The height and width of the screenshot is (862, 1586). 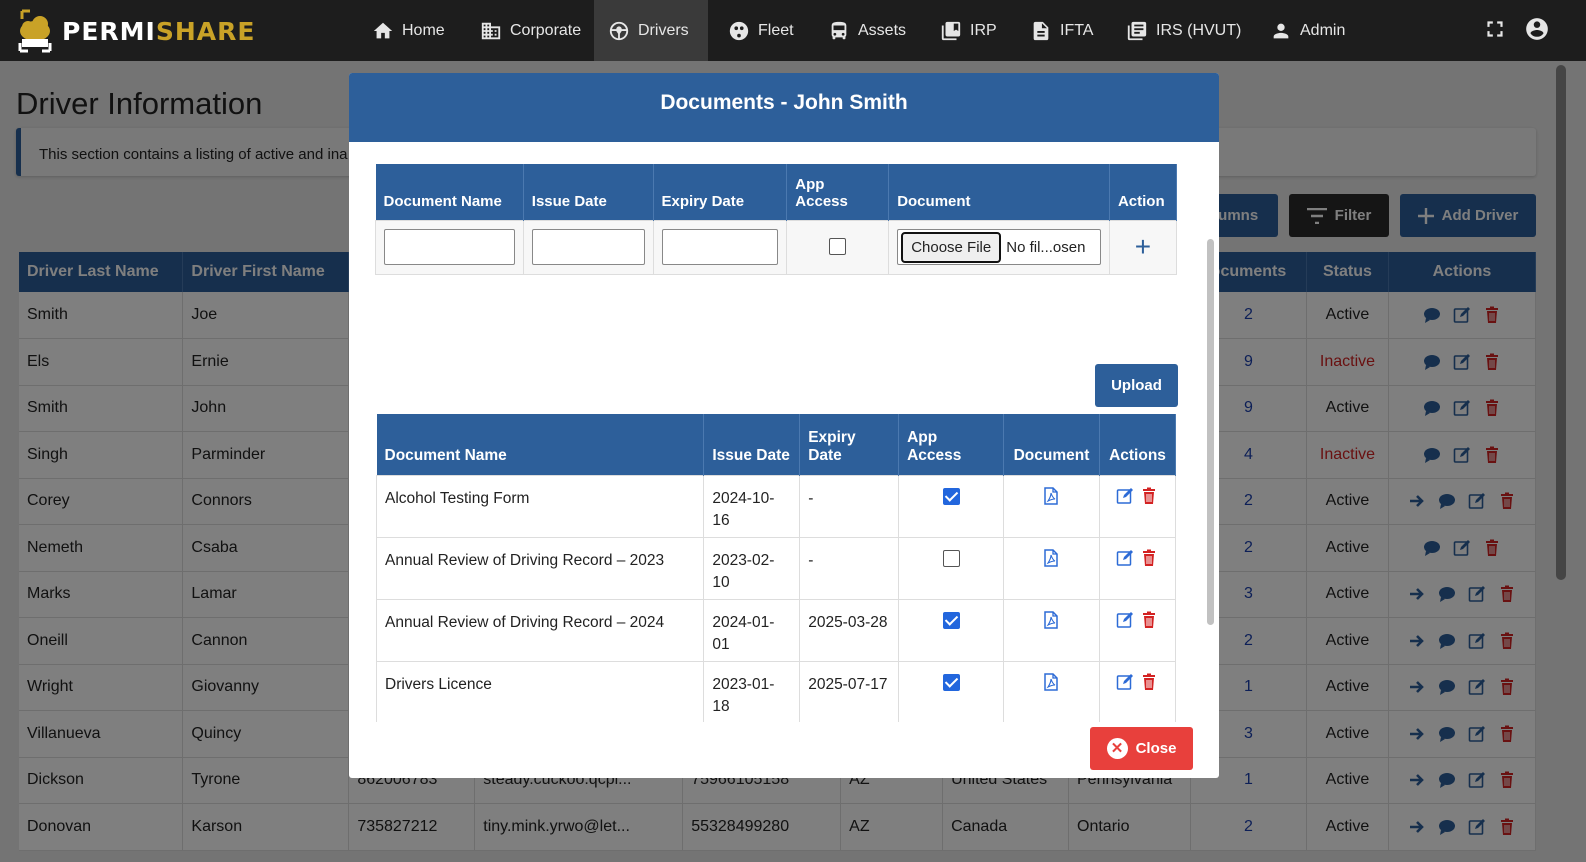 What do you see at coordinates (449, 192) in the screenshot?
I see `upload-col-header: Document Name` at bounding box center [449, 192].